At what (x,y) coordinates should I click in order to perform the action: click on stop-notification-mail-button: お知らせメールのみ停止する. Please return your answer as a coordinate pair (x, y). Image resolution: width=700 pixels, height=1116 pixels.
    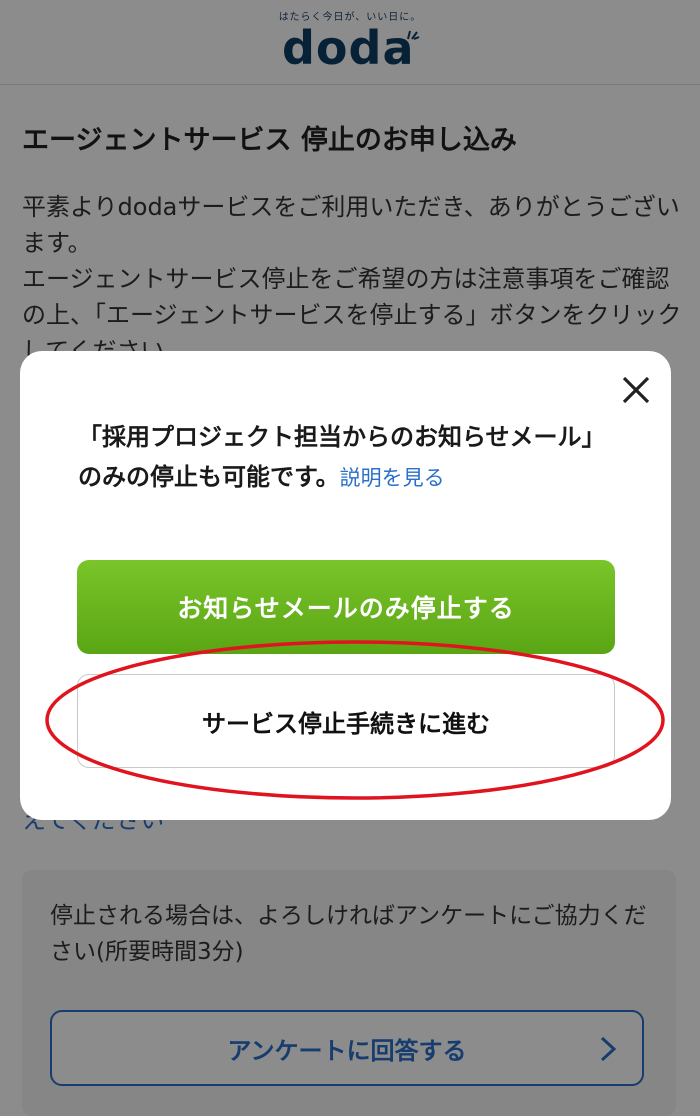
    Looking at the image, I should click on (346, 607).